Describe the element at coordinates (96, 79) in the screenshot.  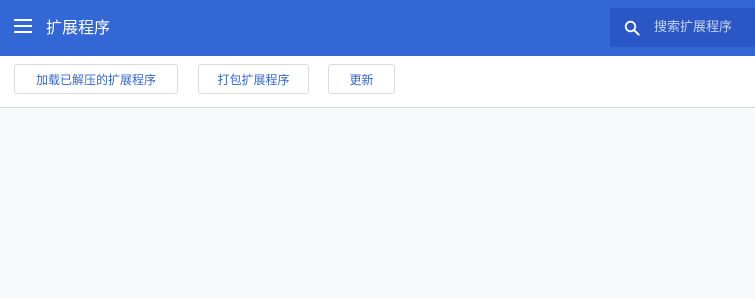
I see `load-unpacked-button: 加载已解压的扩展程序` at that location.